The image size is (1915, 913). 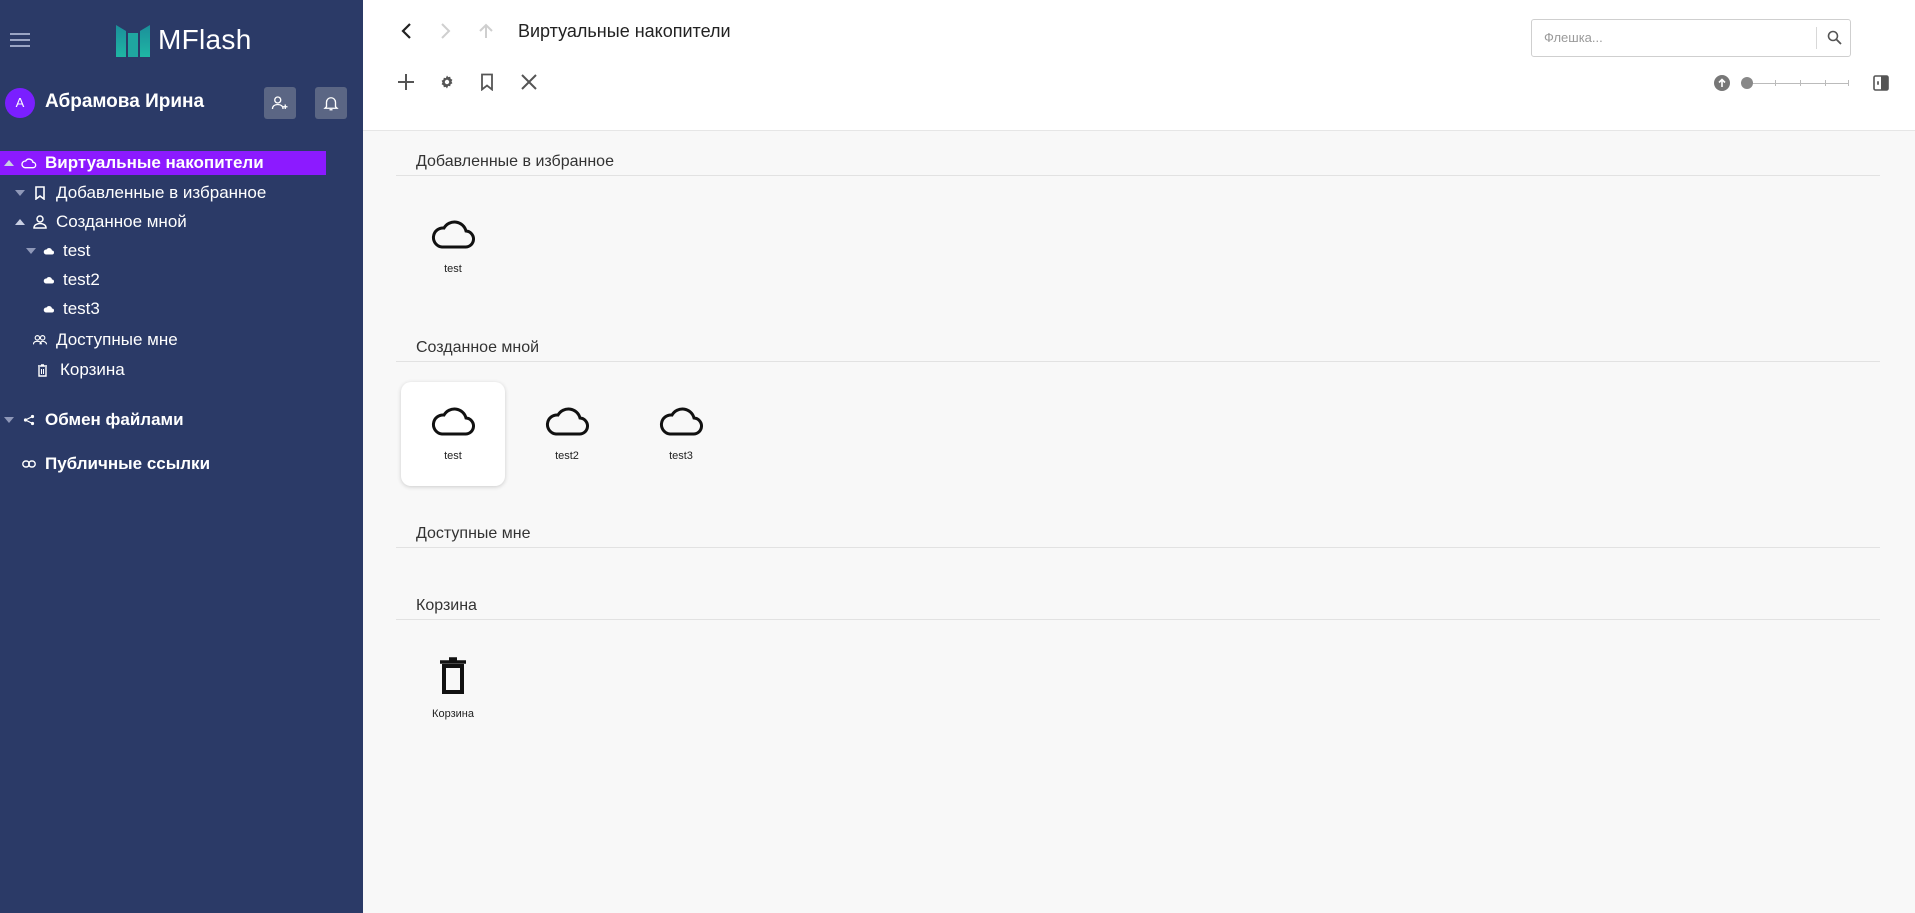 What do you see at coordinates (81, 279) in the screenshot?
I see `tree-label: test2` at bounding box center [81, 279].